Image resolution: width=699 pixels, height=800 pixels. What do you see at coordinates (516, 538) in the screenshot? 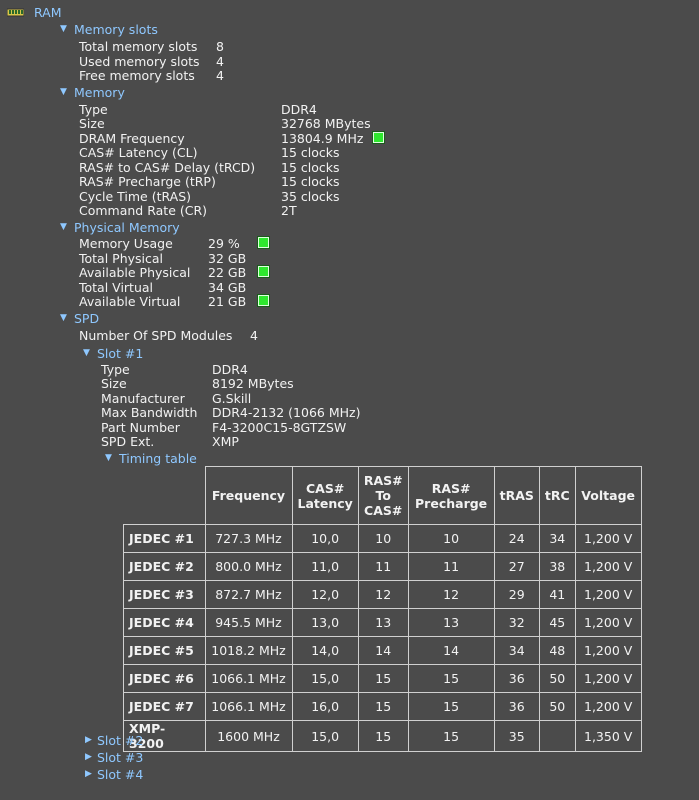
I see `timing-cell: 24` at bounding box center [516, 538].